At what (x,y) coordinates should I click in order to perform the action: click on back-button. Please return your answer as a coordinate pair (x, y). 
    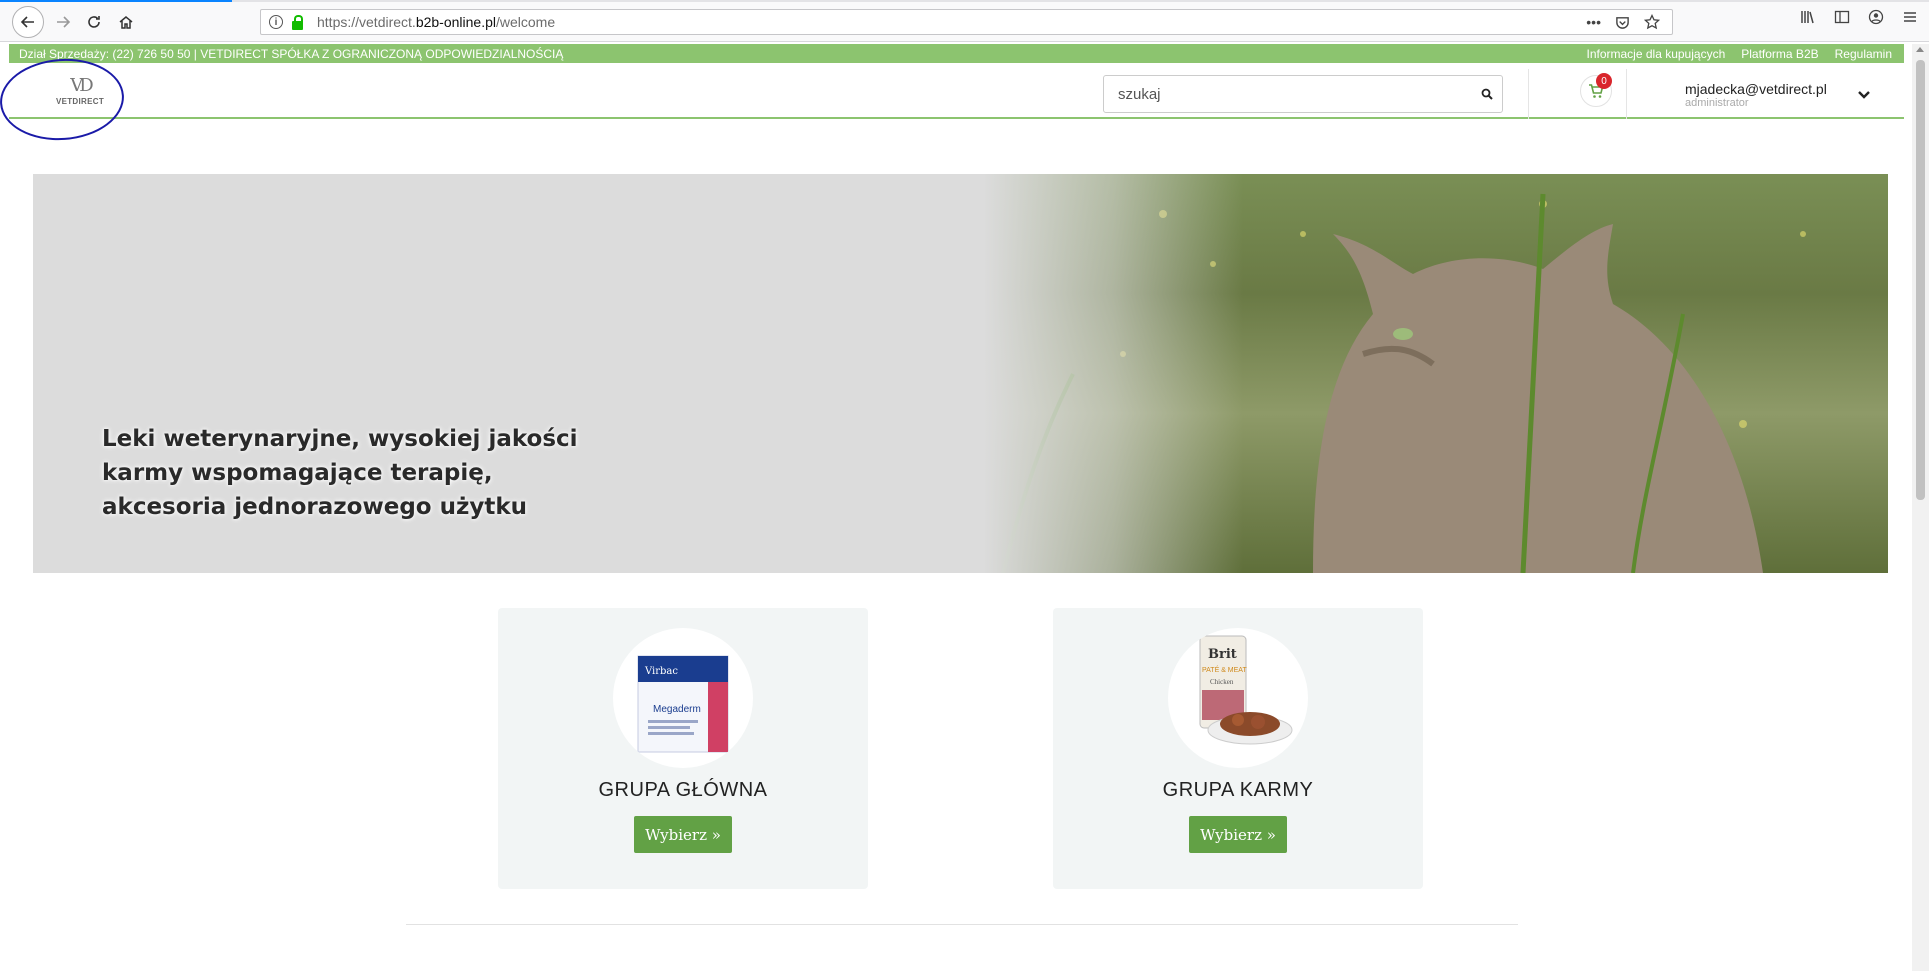
    Looking at the image, I should click on (28, 22).